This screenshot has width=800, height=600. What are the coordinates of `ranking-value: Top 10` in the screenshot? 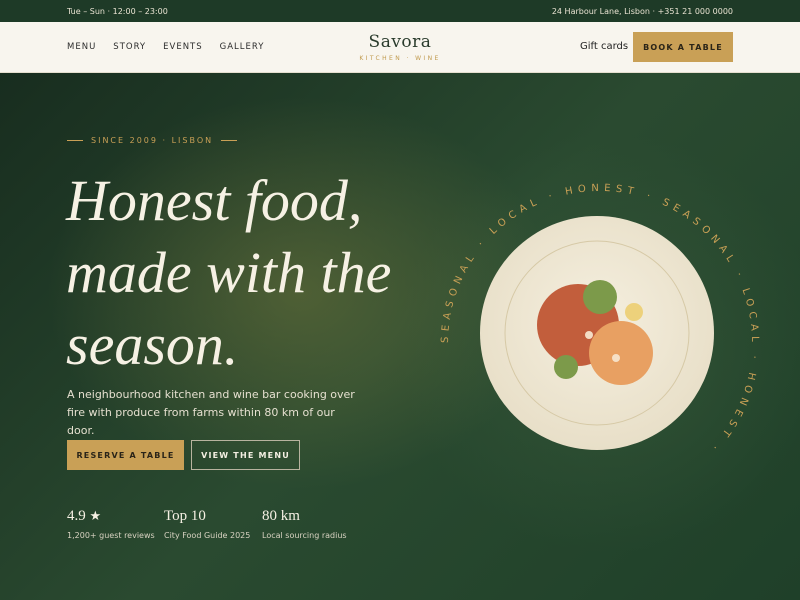 It's located at (185, 516).